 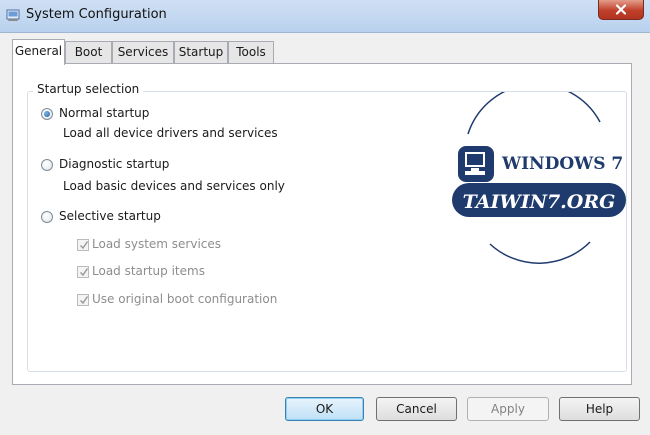 What do you see at coordinates (96, 14) in the screenshot?
I see `window-title: System Configuration` at bounding box center [96, 14].